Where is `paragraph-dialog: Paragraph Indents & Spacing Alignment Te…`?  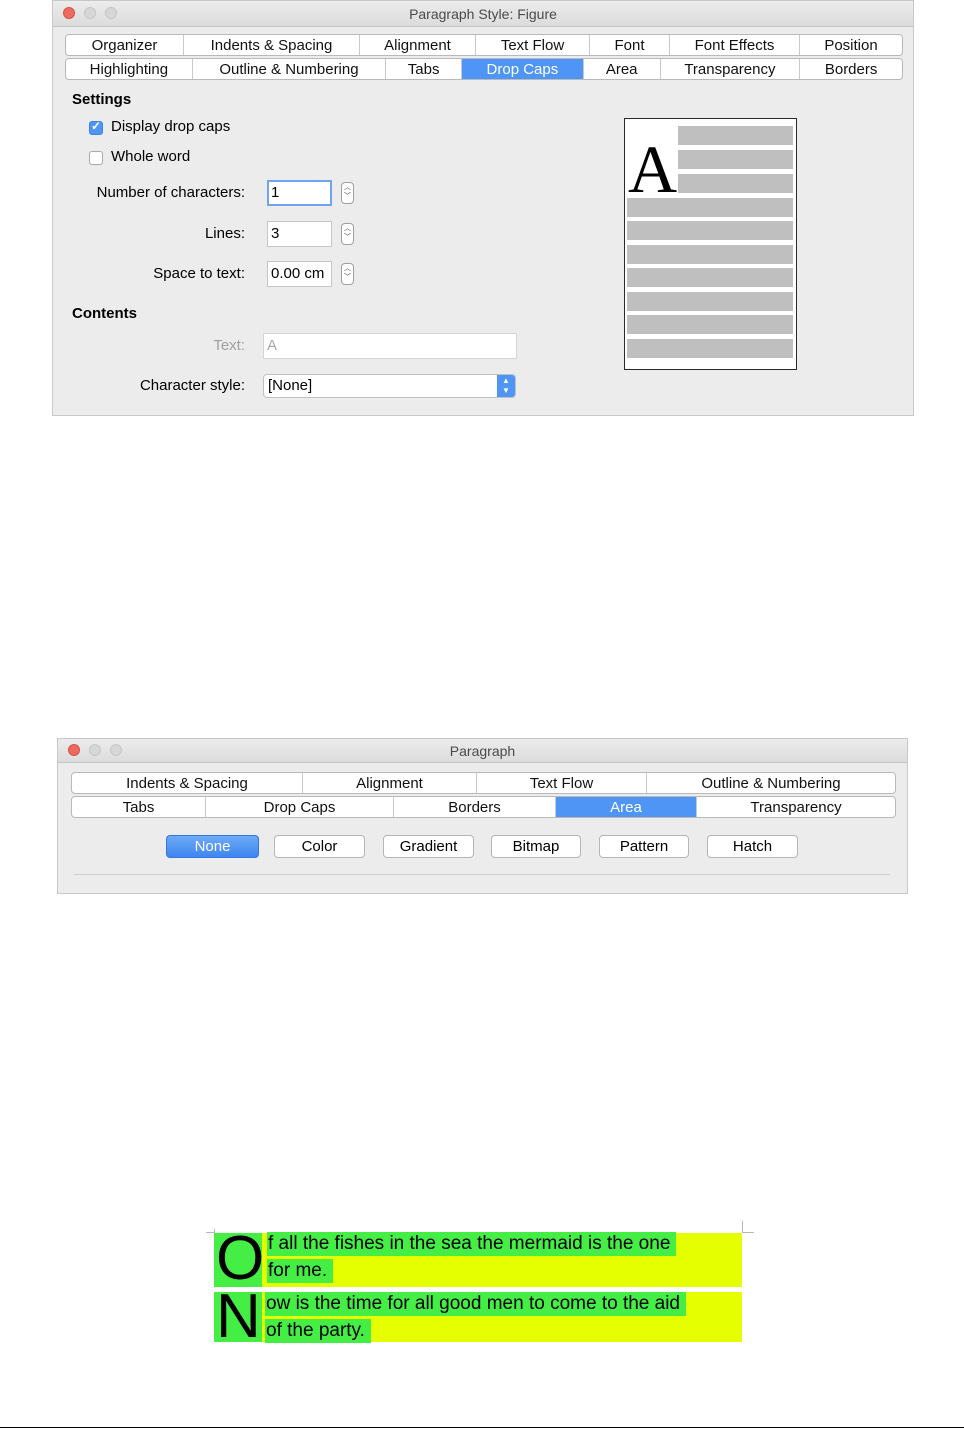
paragraph-dialog: Paragraph Indents & Spacing Alignment Te… is located at coordinates (482, 816).